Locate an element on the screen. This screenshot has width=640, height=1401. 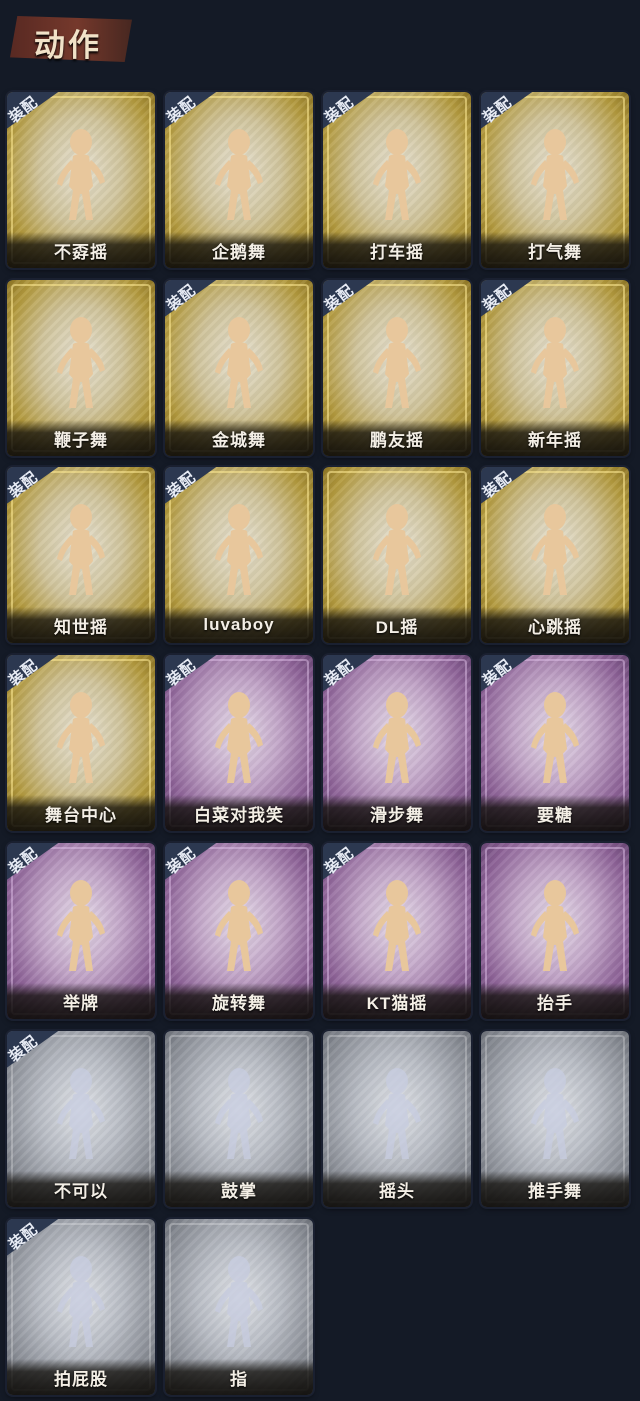
card-label: 摇头 is located at coordinates (397, 1191).